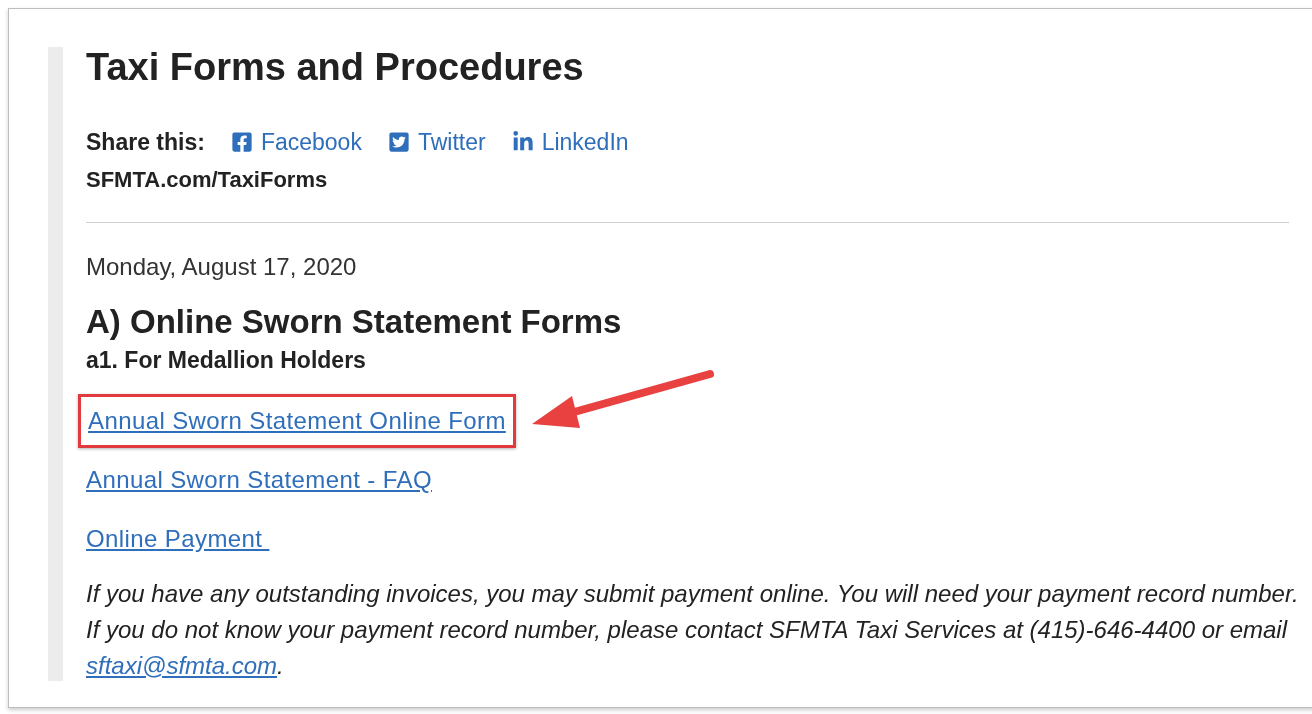 Image resolution: width=1312 pixels, height=714 pixels. What do you see at coordinates (145, 142) in the screenshot?
I see `share-label: Share this:` at bounding box center [145, 142].